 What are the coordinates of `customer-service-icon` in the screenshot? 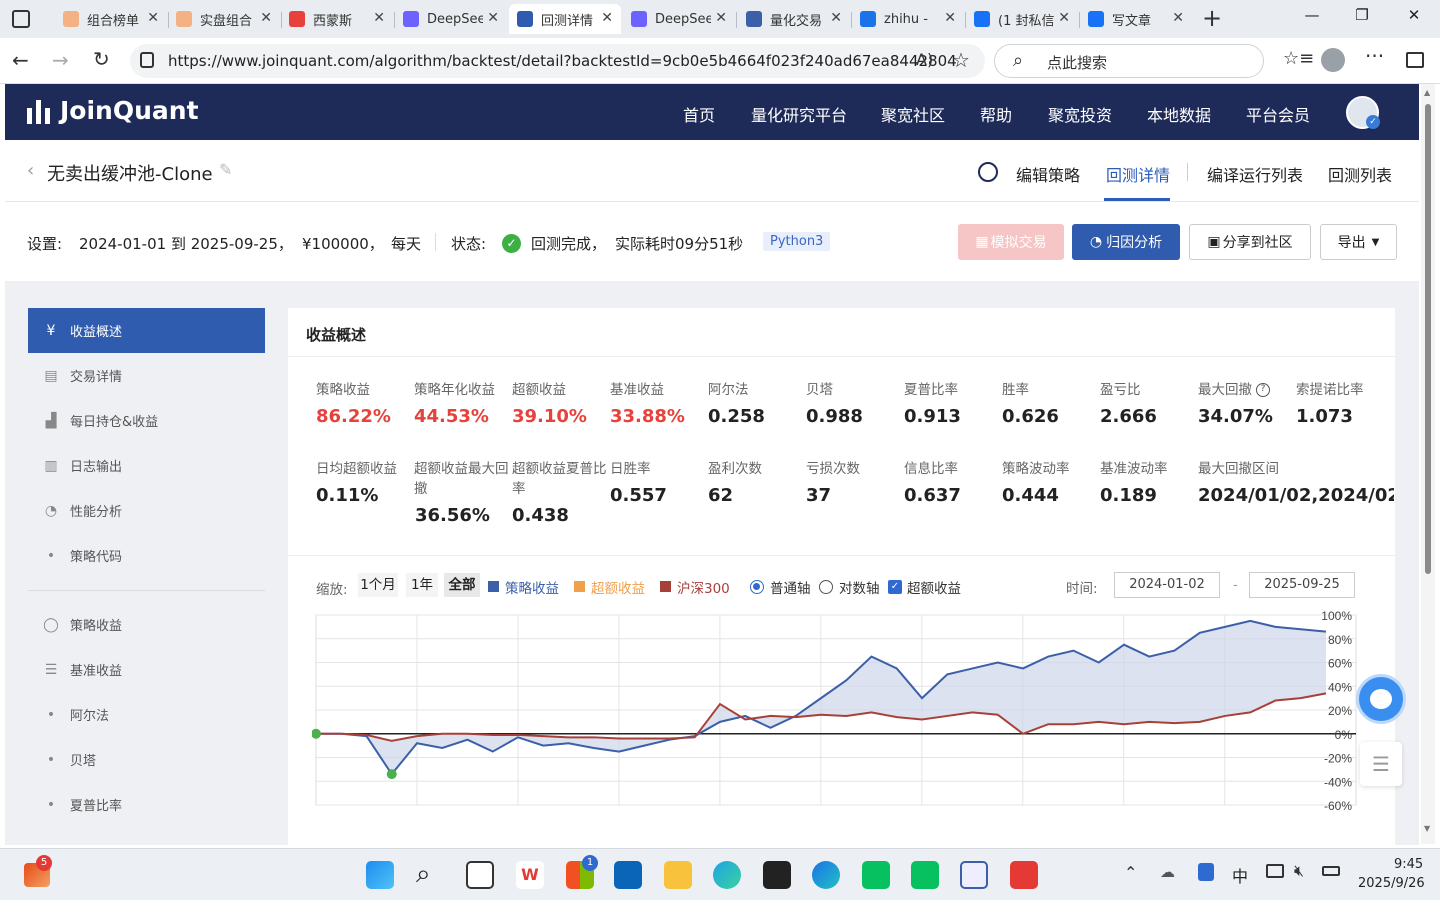 It's located at (1381, 699).